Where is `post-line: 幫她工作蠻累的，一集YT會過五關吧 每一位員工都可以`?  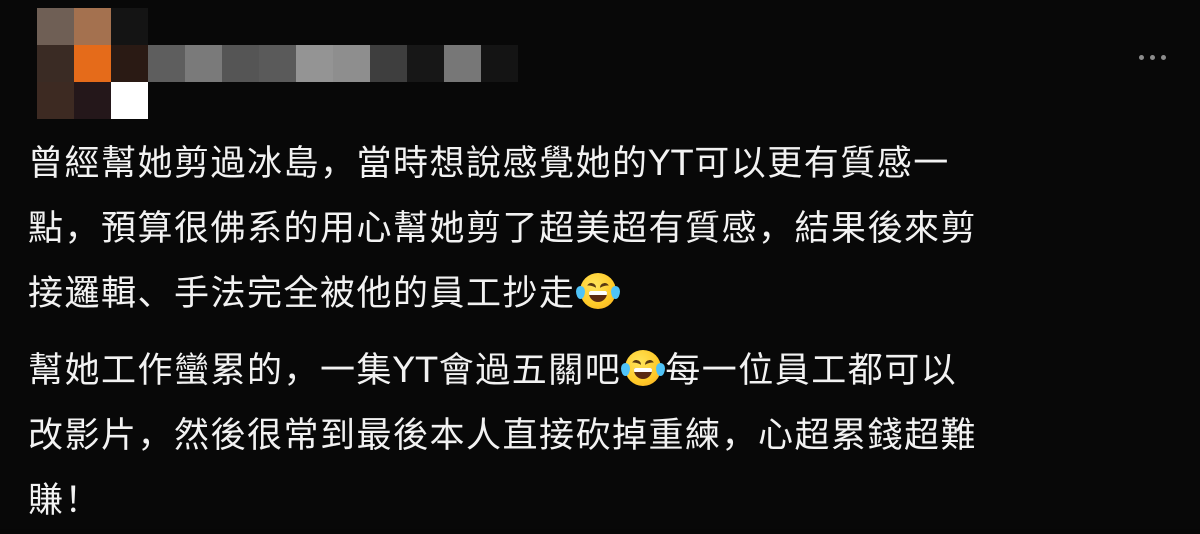
post-line: 幫她工作蠻累的，一集YT會過五關吧 每一位員工都可以 is located at coordinates (603, 371).